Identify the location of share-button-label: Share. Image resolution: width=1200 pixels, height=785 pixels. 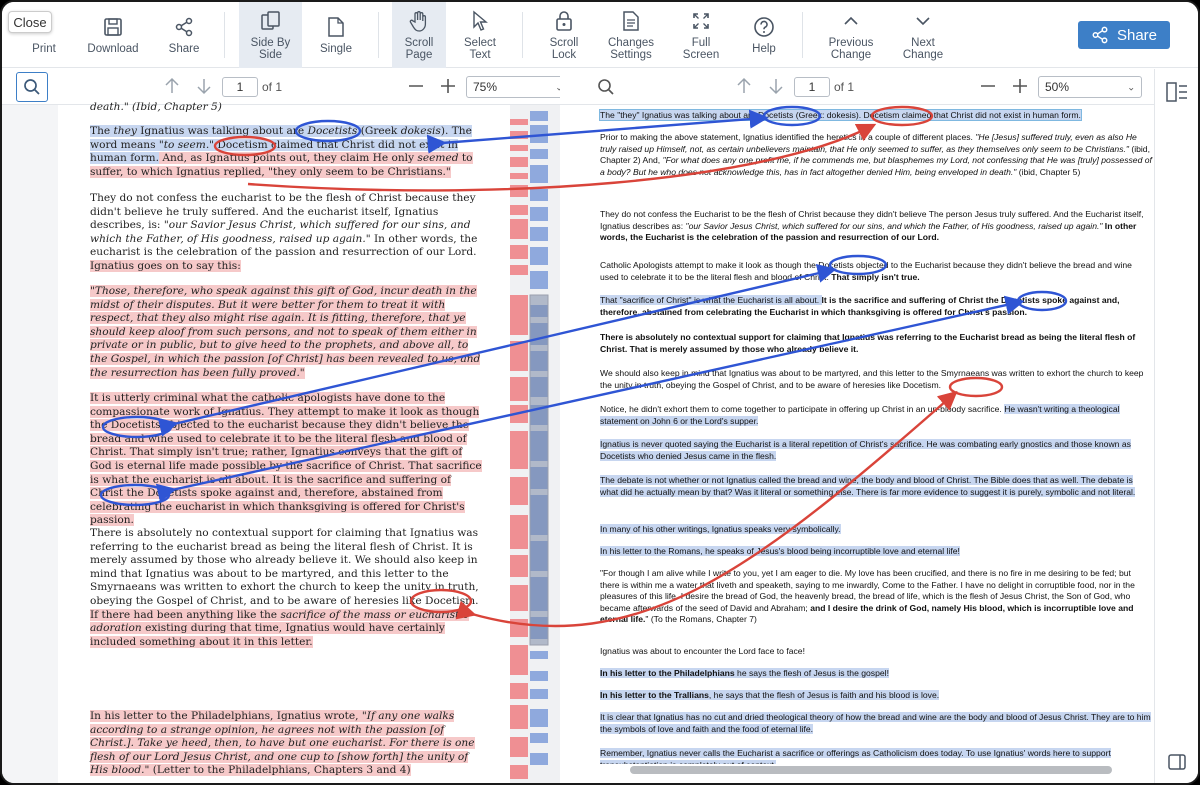
(1137, 35).